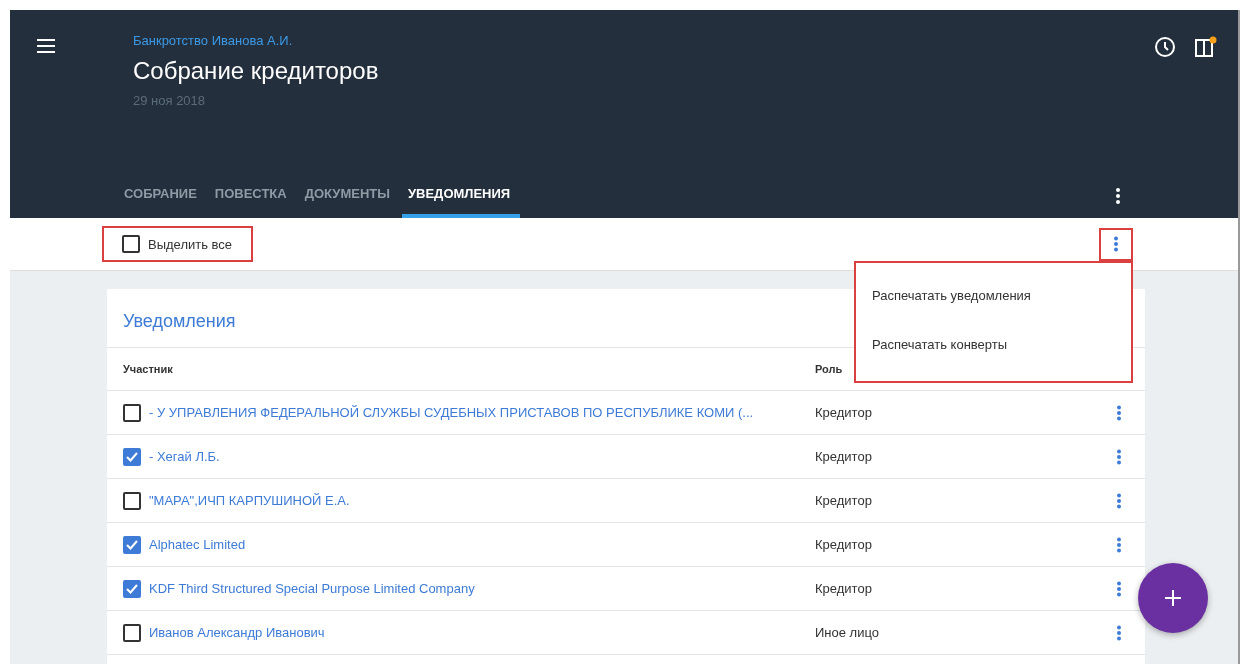 Image resolution: width=1245 pixels, height=664 pixels. What do you see at coordinates (1206, 47) in the screenshot?
I see `panel-icon` at bounding box center [1206, 47].